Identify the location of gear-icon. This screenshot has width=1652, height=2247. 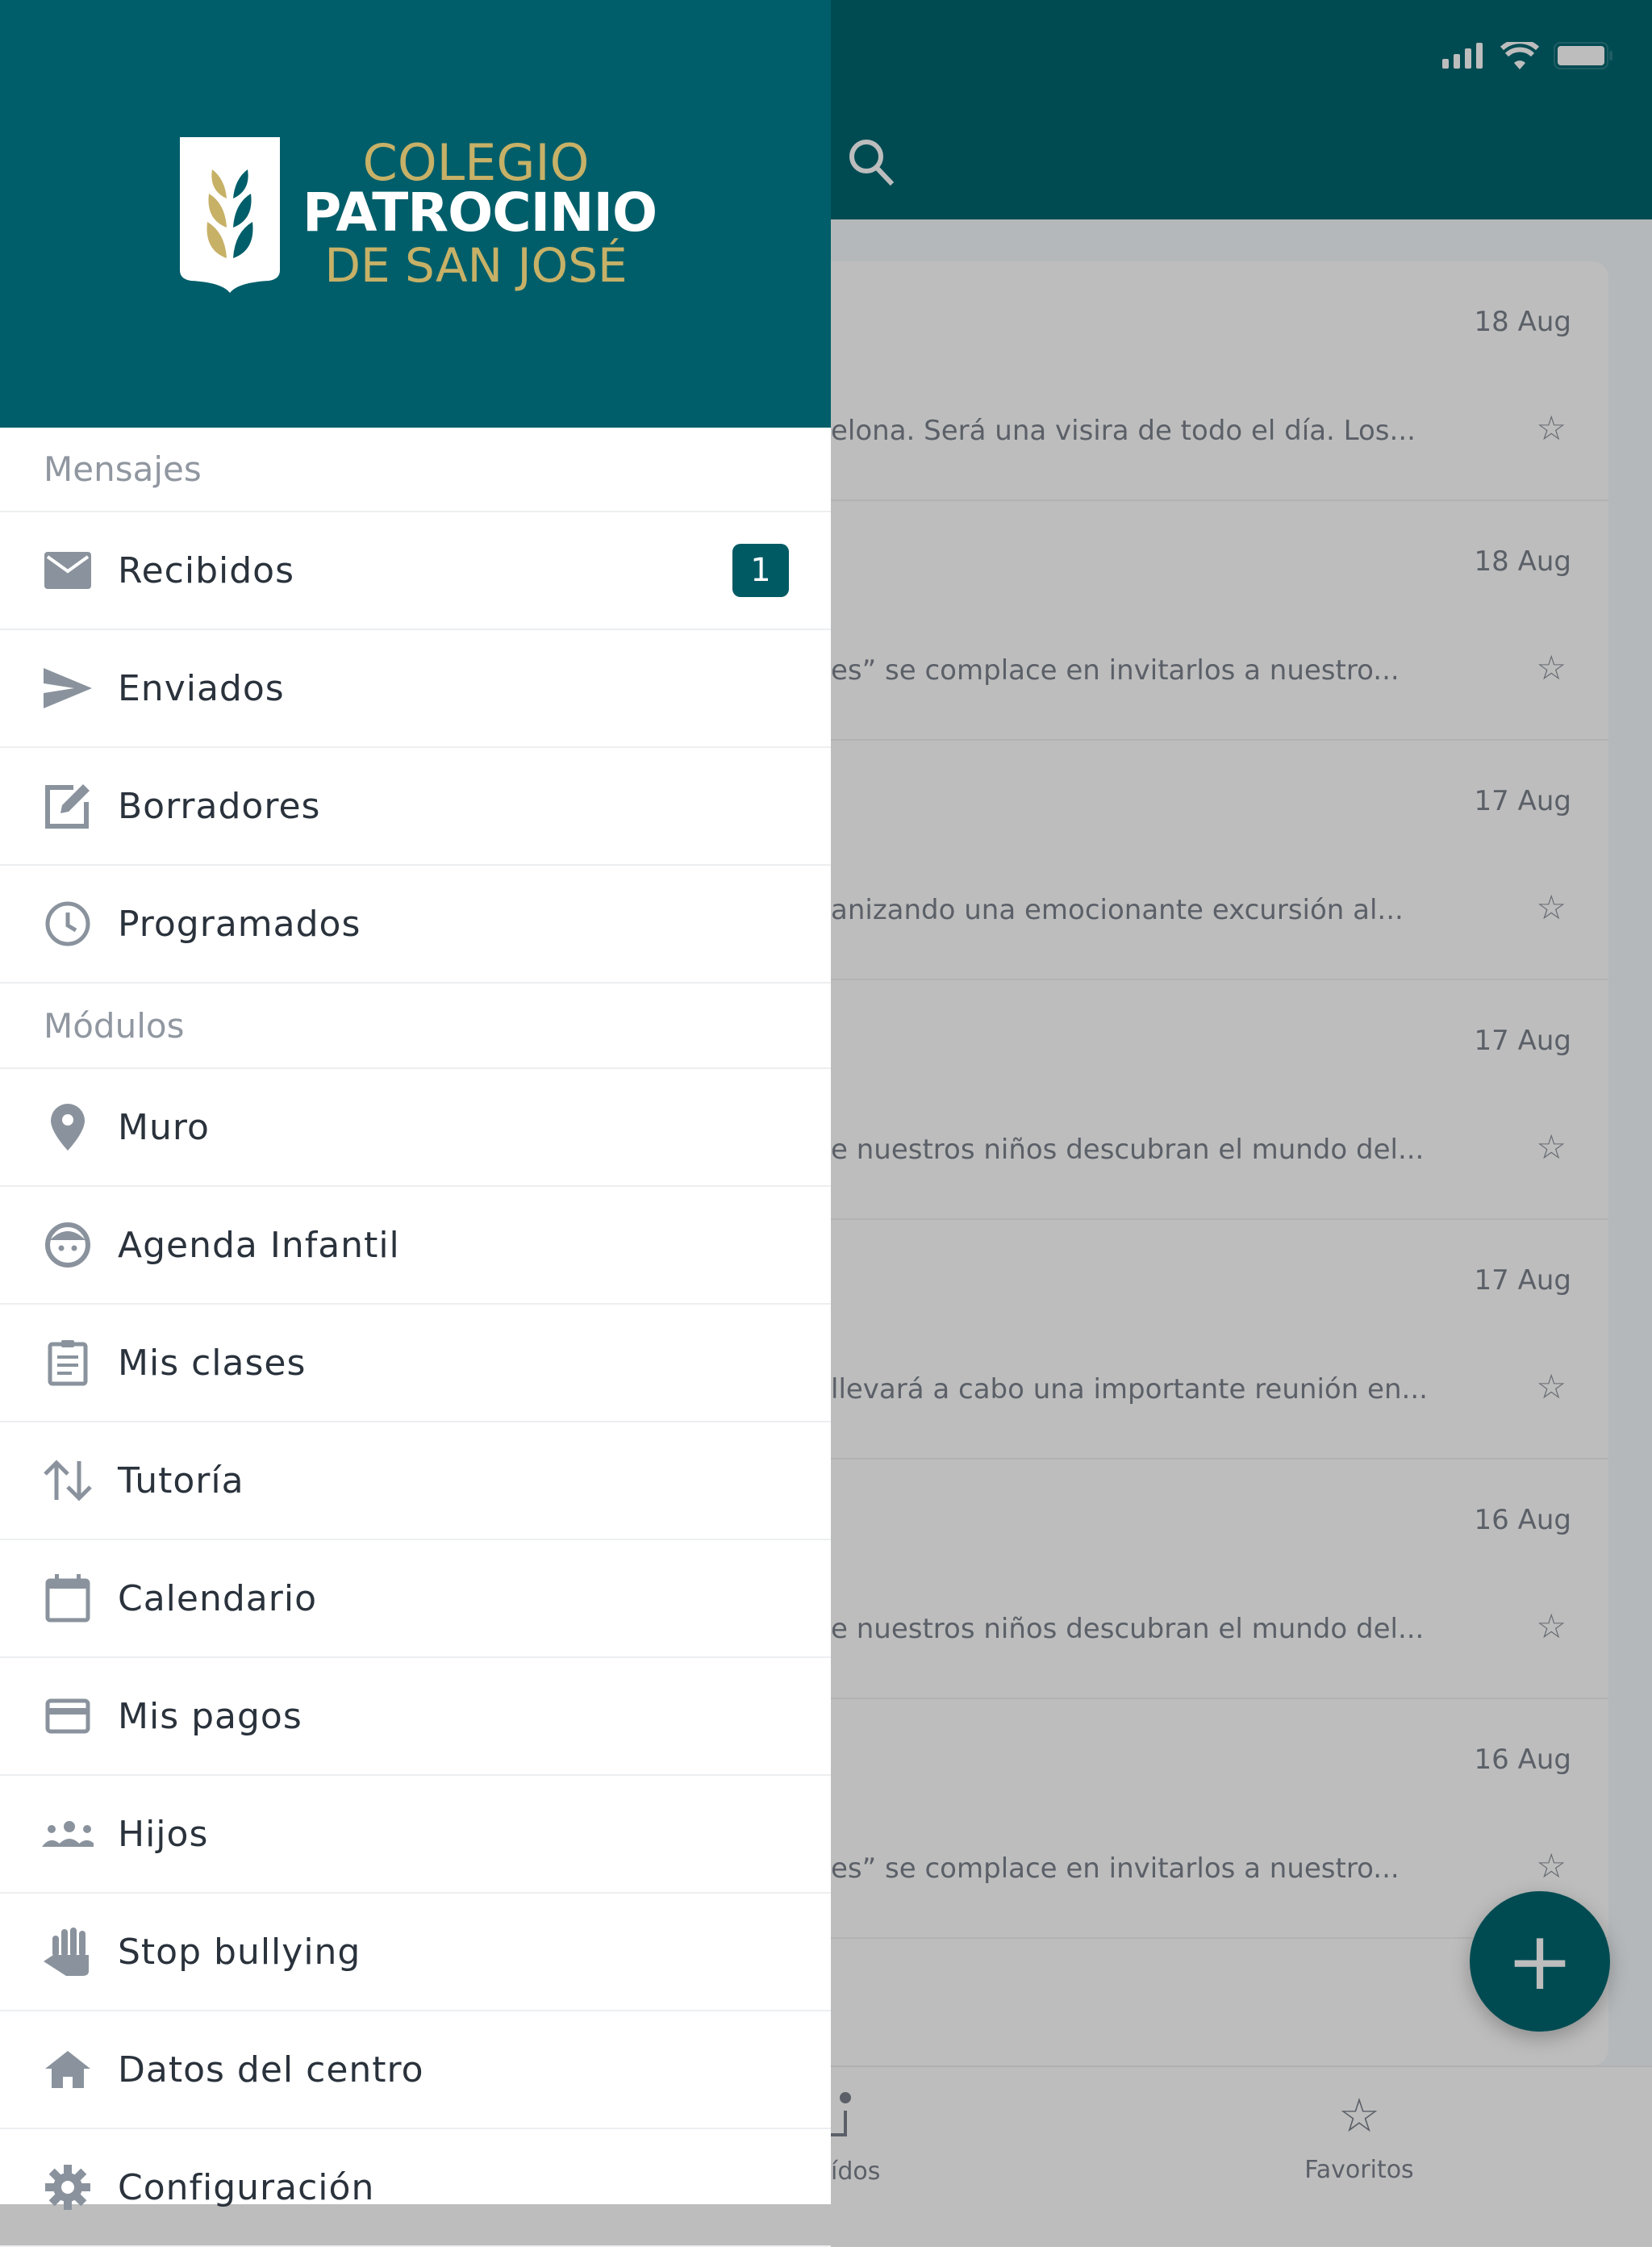
(68, 2187).